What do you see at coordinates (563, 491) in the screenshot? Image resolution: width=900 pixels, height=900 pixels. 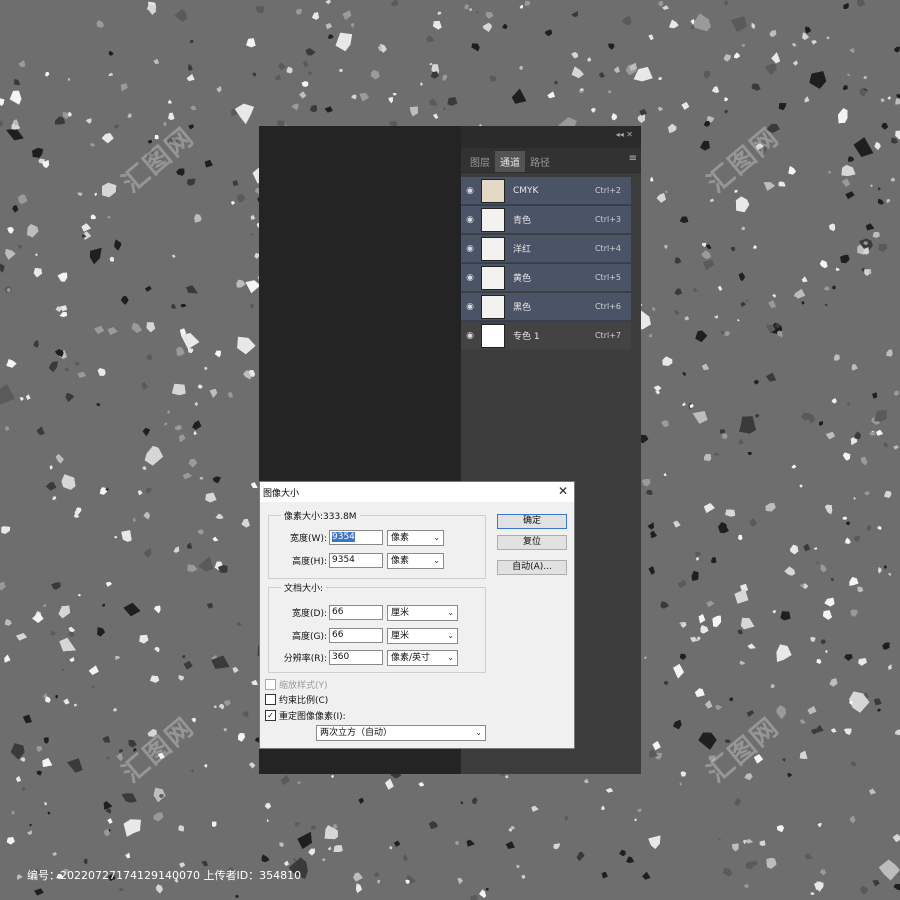 I see `close-icon: ✕` at bounding box center [563, 491].